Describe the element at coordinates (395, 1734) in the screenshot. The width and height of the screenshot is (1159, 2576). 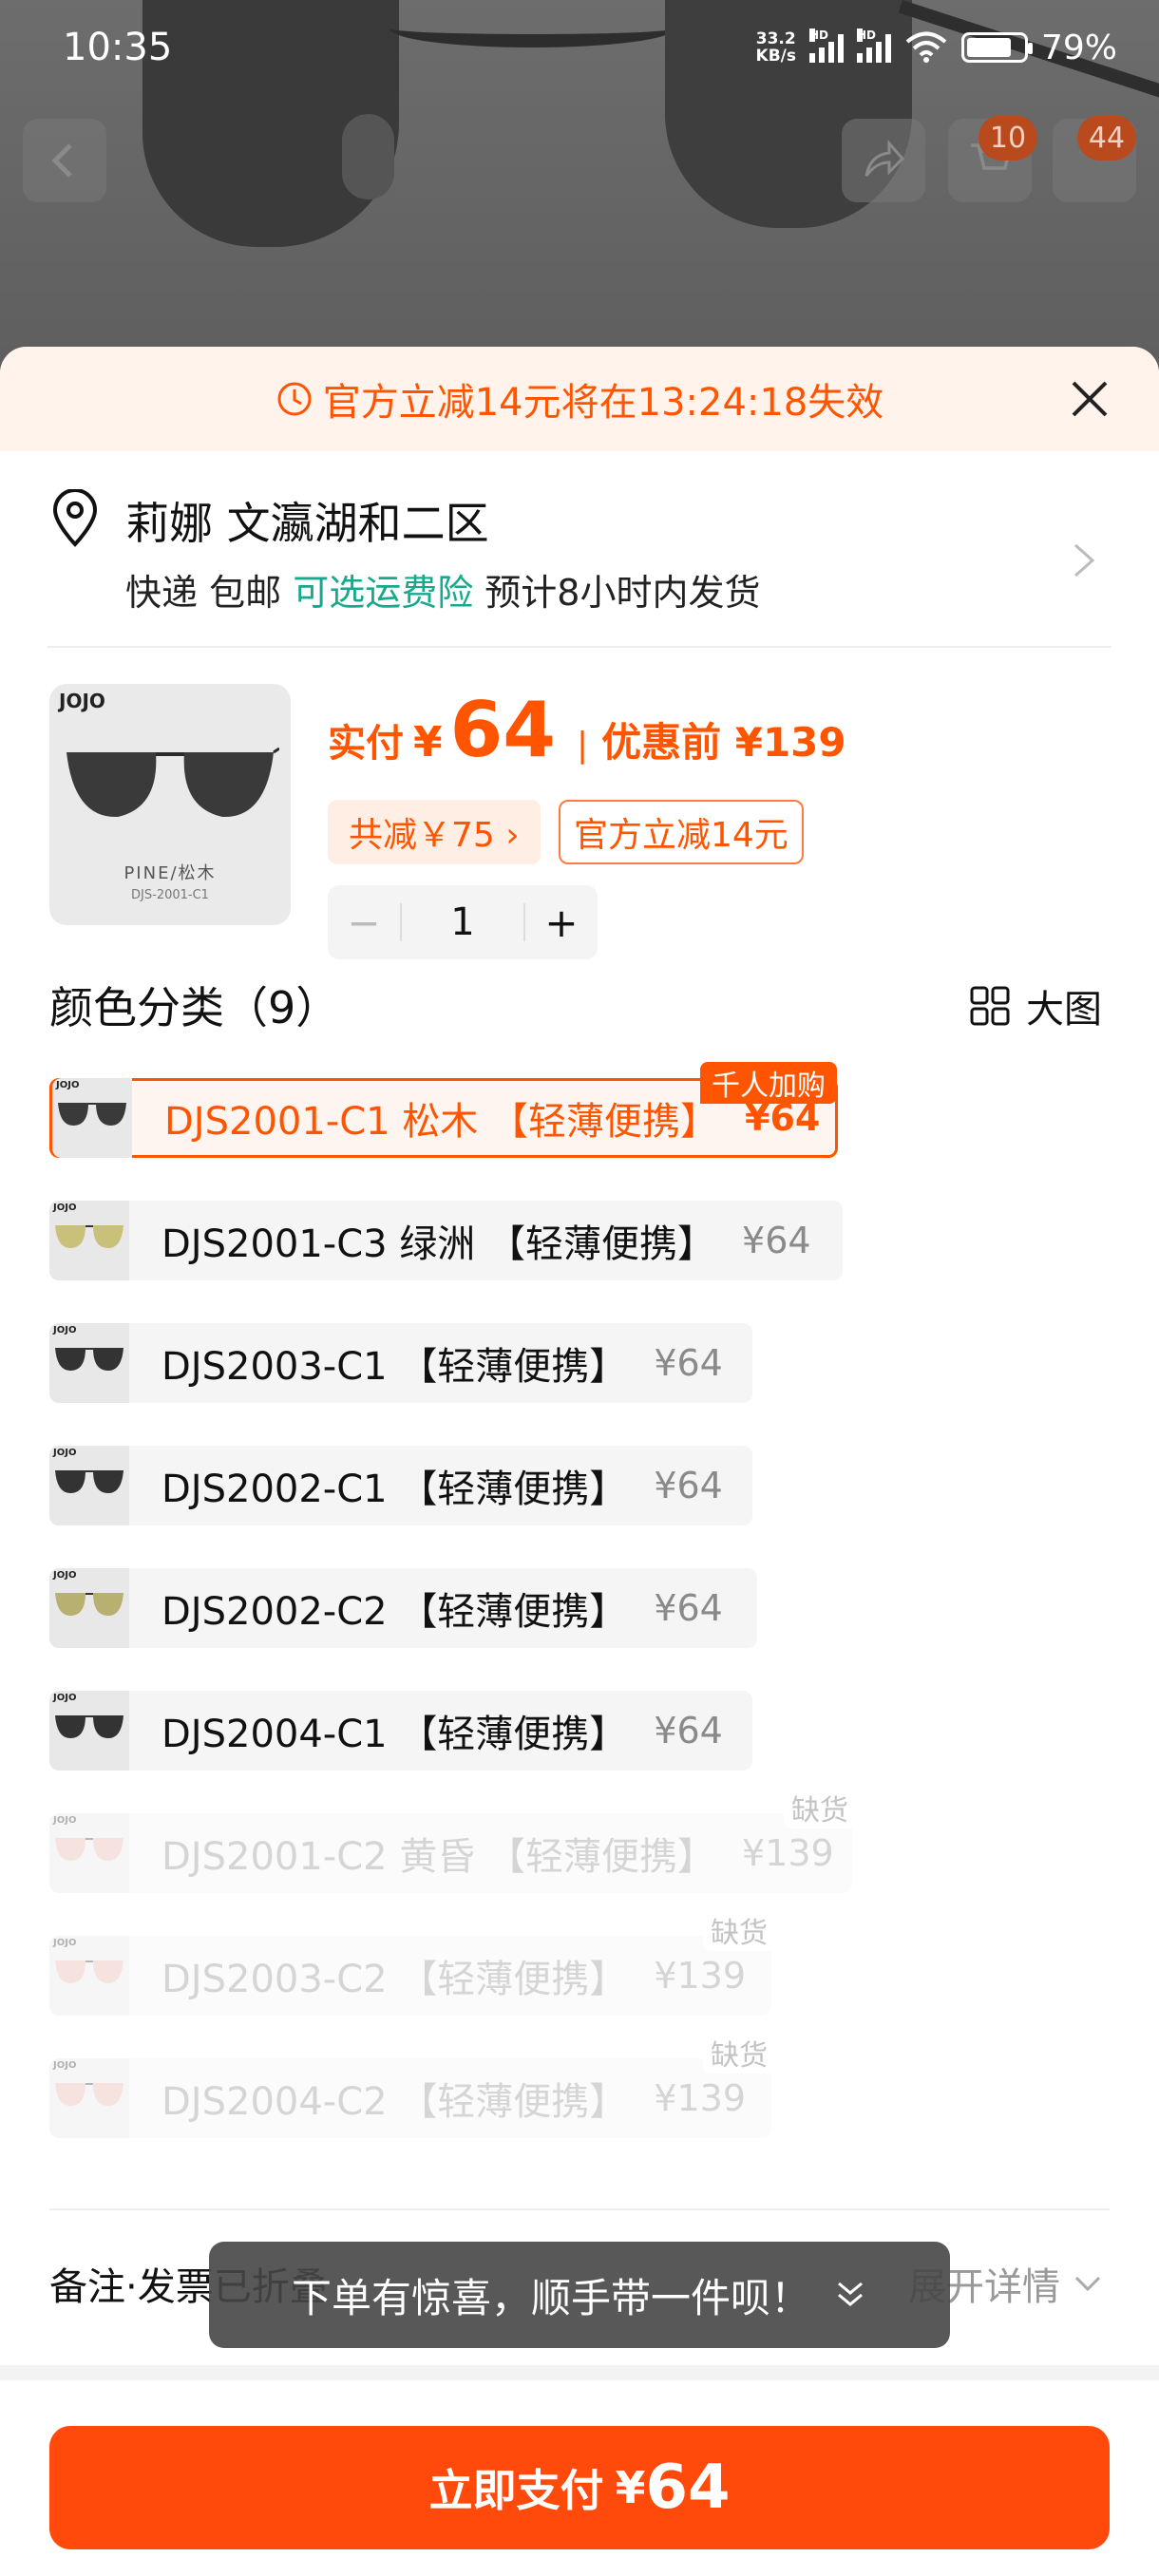
I see `variant-label: DJS2004-C1 【轻薄便携】` at that location.